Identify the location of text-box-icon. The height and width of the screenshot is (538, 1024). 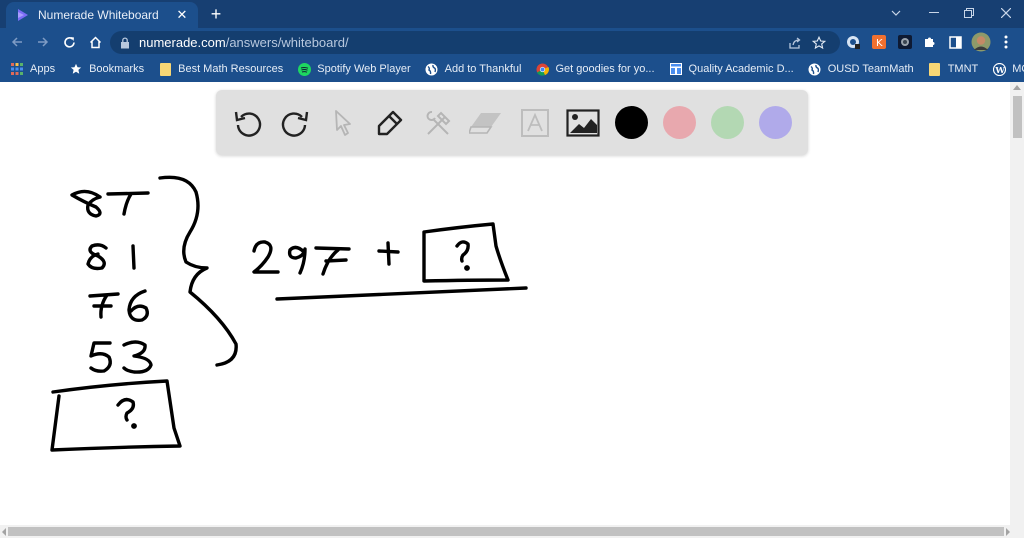
(535, 123).